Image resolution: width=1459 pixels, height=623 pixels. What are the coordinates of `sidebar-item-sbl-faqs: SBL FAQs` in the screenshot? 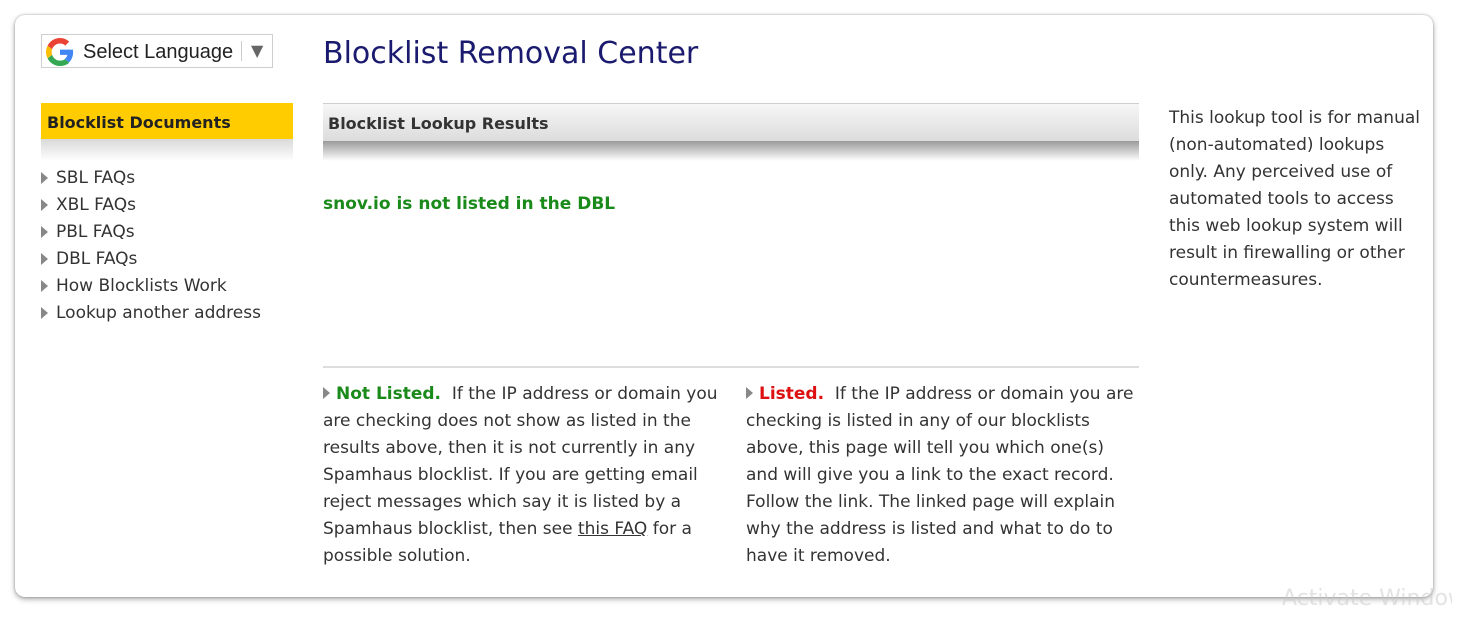 It's located at (151, 177).